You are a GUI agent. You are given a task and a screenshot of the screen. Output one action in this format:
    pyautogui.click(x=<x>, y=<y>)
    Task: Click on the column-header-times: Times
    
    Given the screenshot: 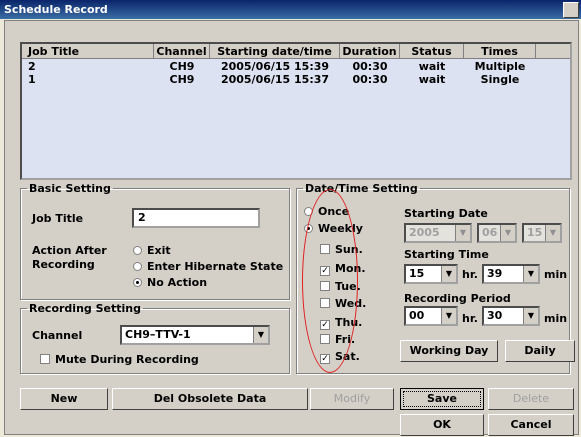 What is the action you would take?
    pyautogui.click(x=500, y=51)
    